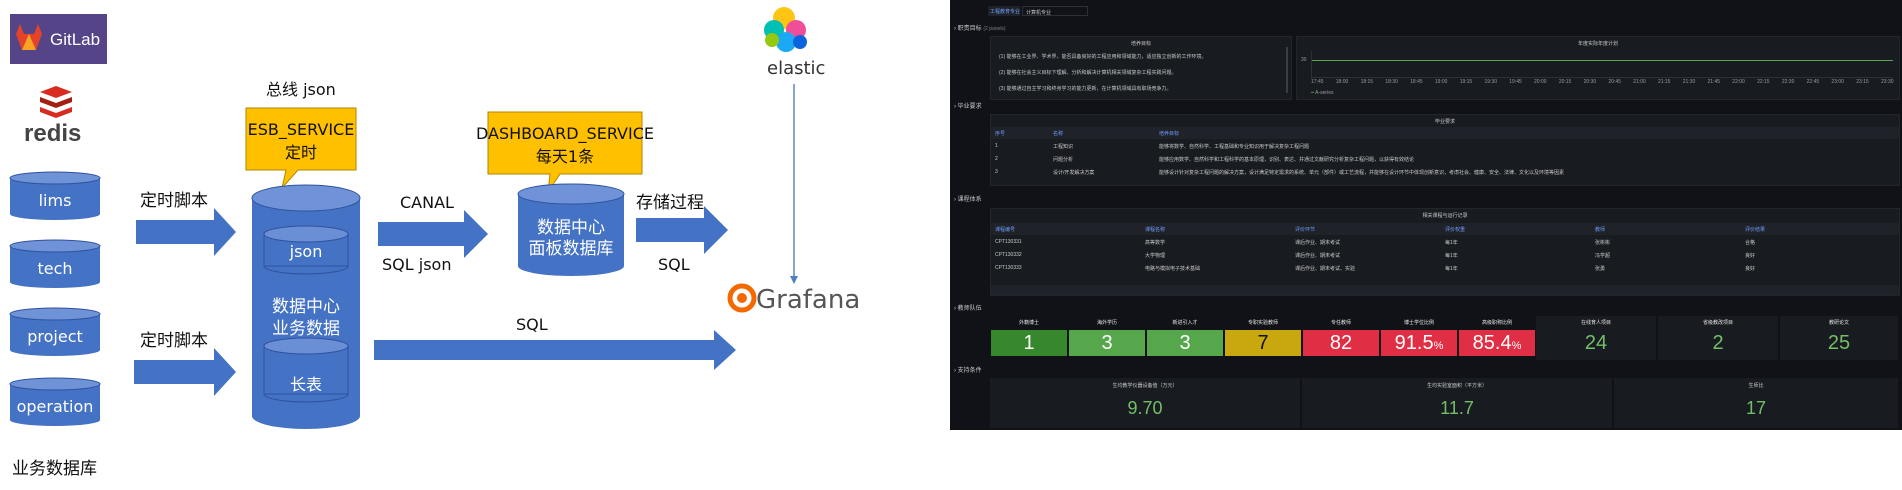 This screenshot has width=1902, height=490. Describe the element at coordinates (1263, 343) in the screenshot. I see `stat-value: 7` at that location.